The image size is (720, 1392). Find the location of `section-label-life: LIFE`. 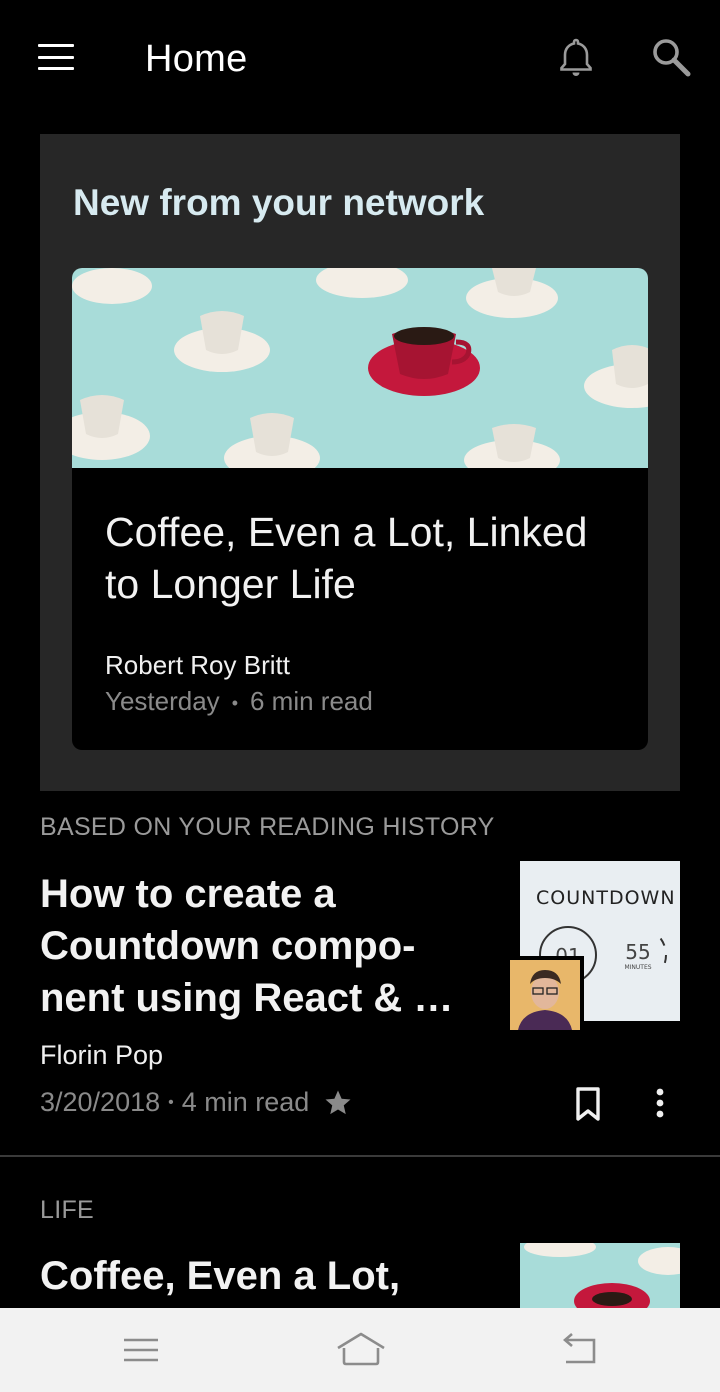

section-label-life: LIFE is located at coordinates (67, 1210).